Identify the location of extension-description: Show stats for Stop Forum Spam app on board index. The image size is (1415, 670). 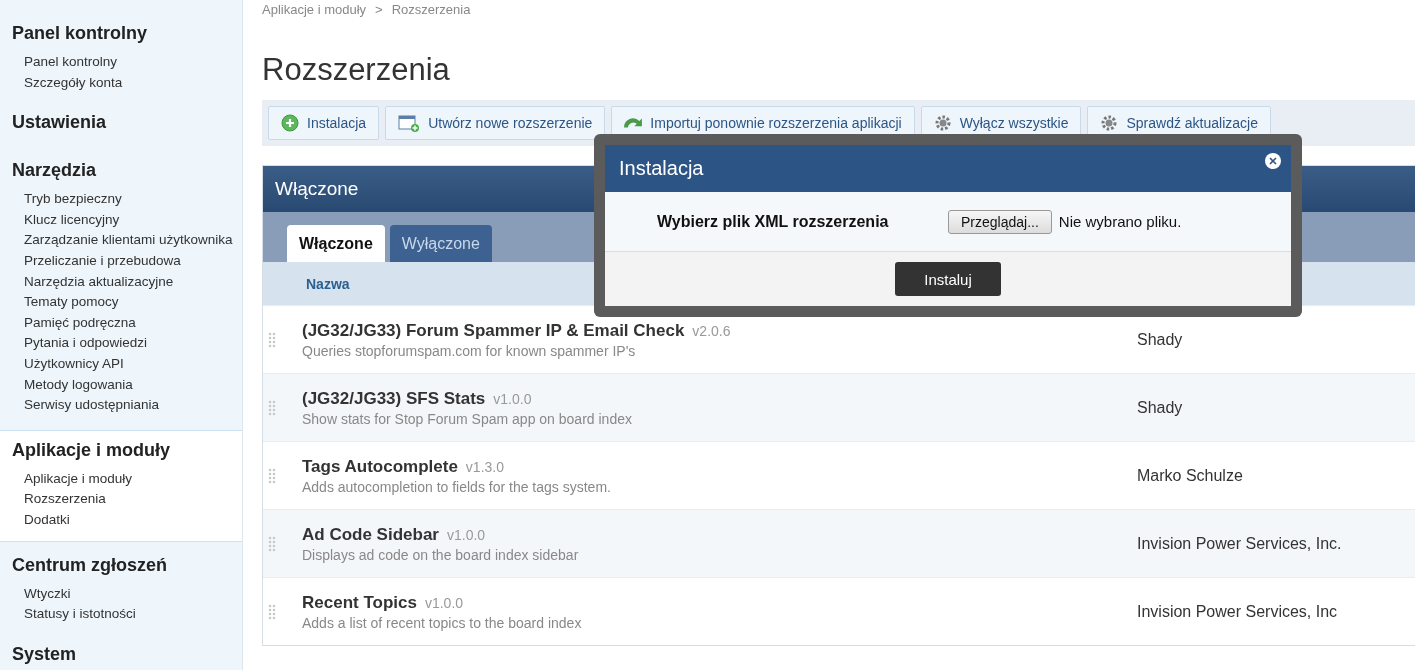
(467, 418).